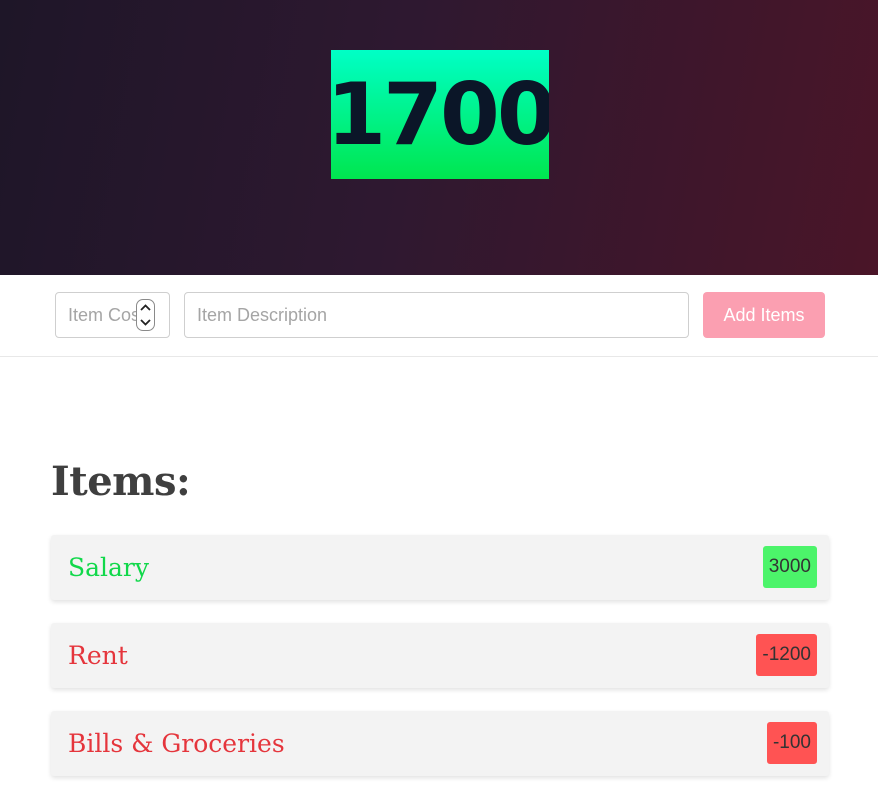 The image size is (878, 799). Describe the element at coordinates (436, 315) in the screenshot. I see `item-description-input` at that location.